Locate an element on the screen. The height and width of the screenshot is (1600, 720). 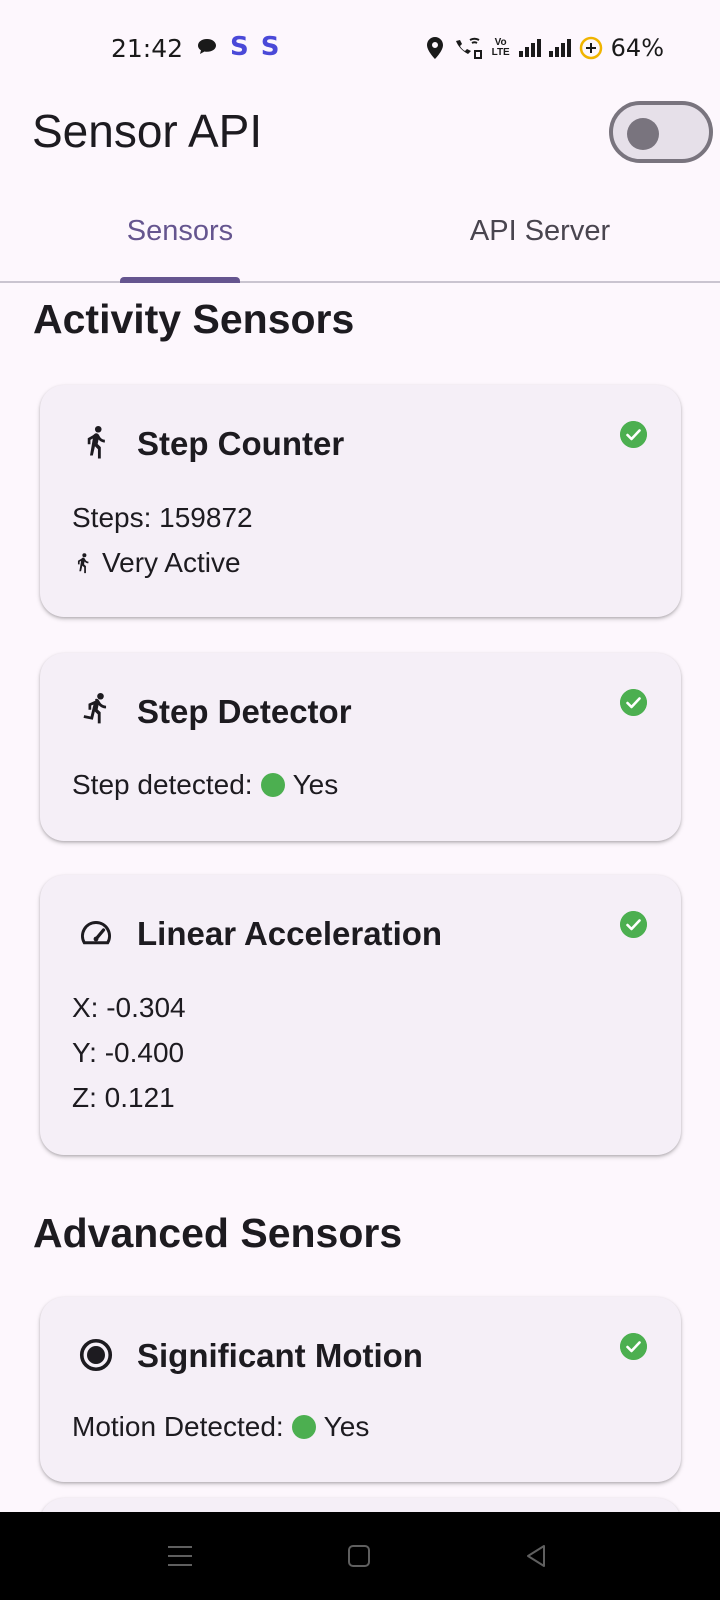
accel-y: Y: -0.400 is located at coordinates (128, 1052).